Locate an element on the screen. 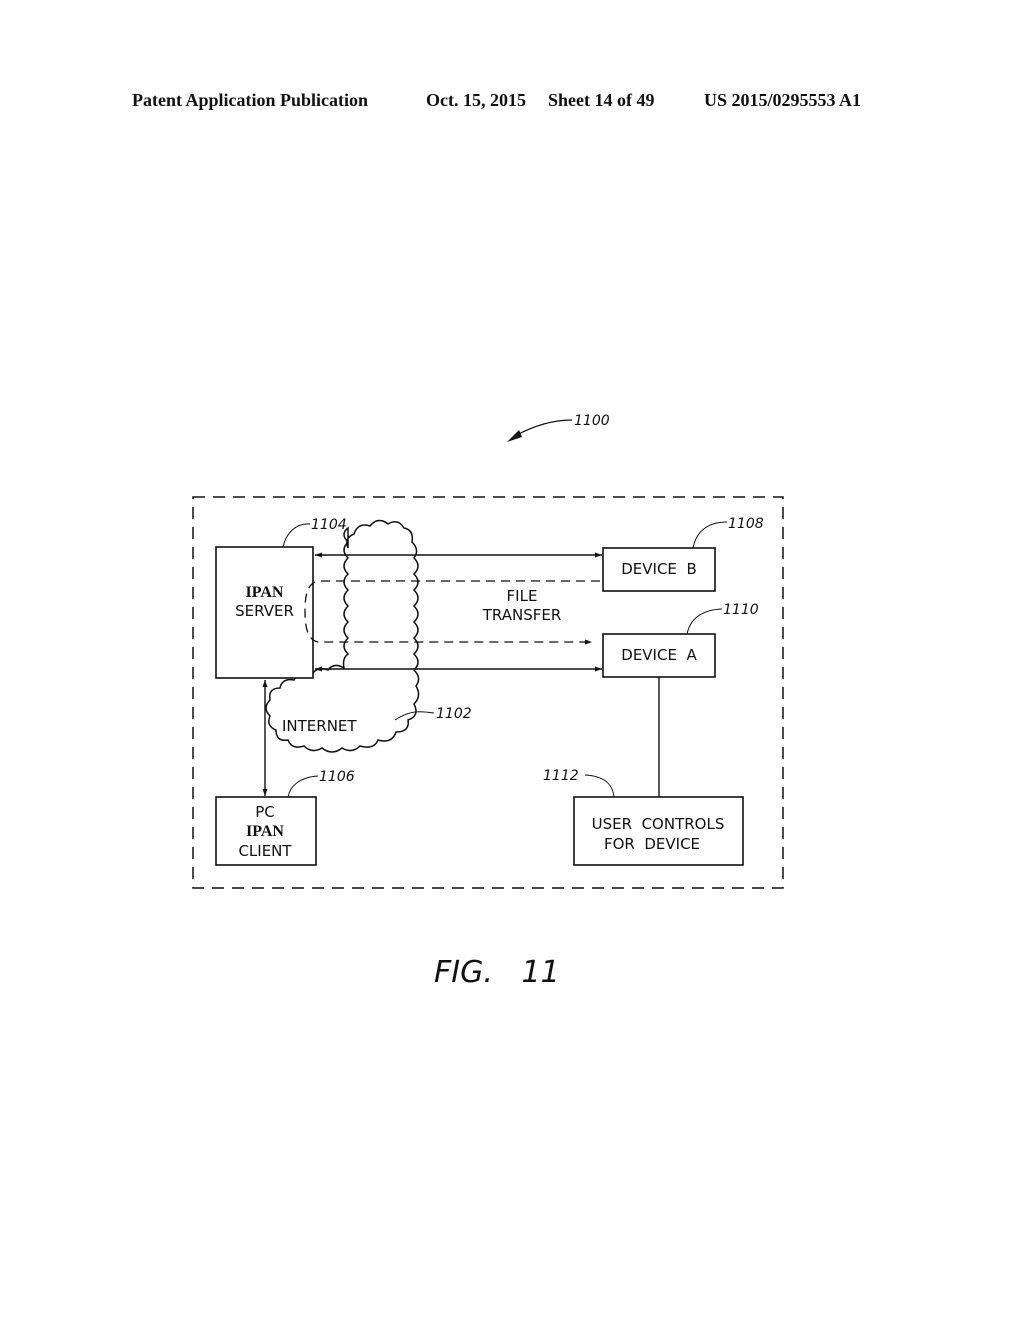  pc-client-label-1: PC is located at coordinates (265, 812).